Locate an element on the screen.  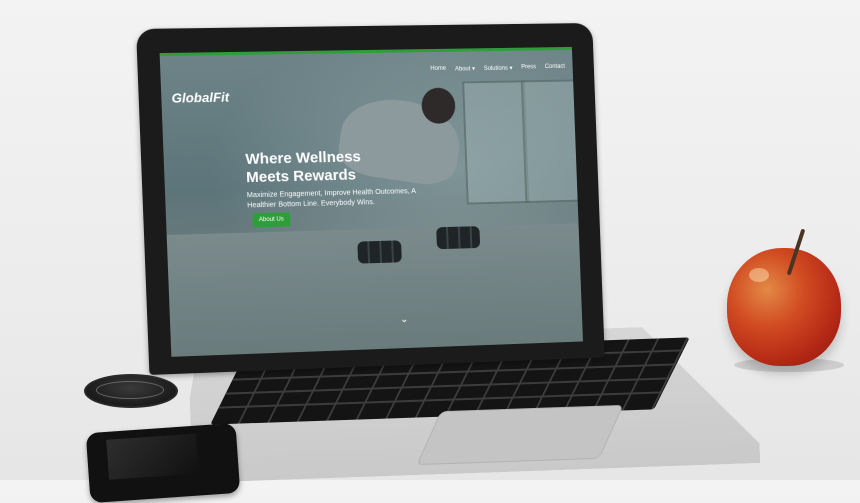
nav-contact: Contact is located at coordinates (555, 67).